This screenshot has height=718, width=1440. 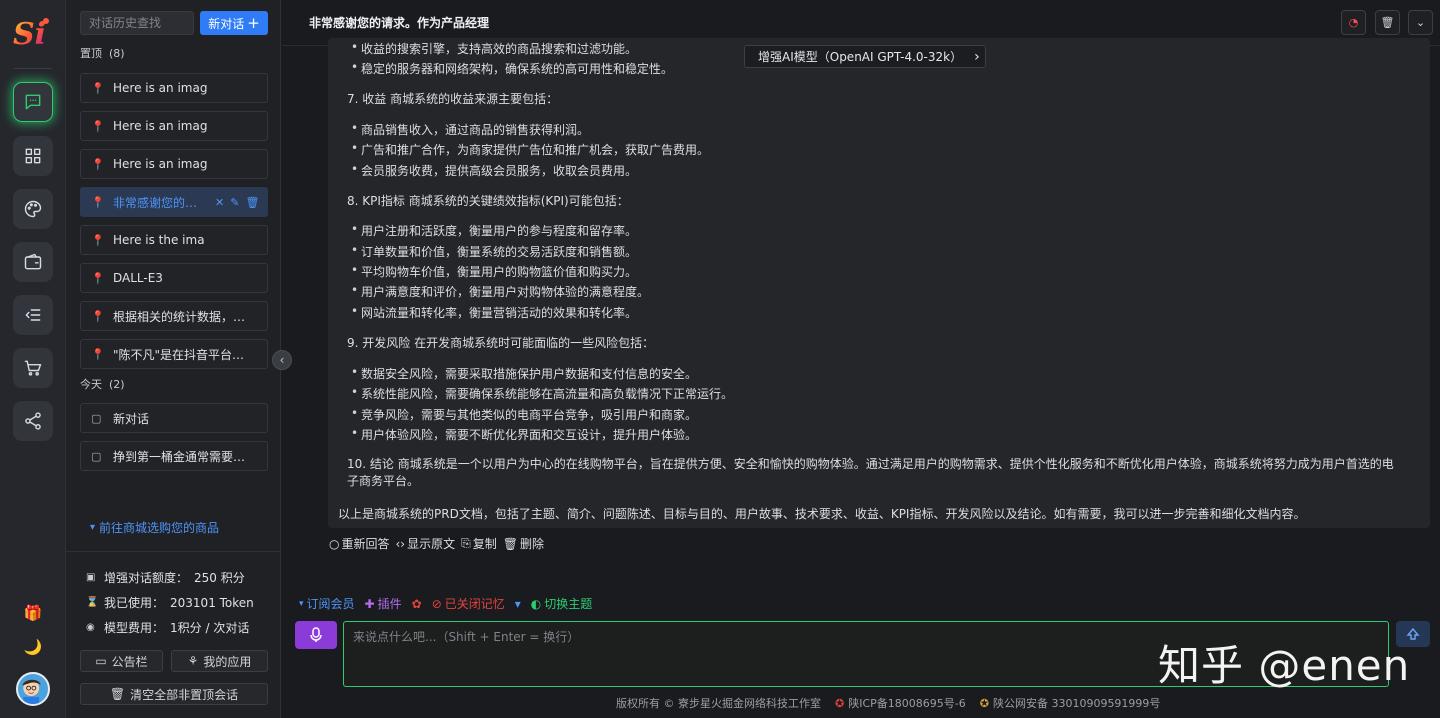 I want to click on chat-icon, so click(x=33, y=102).